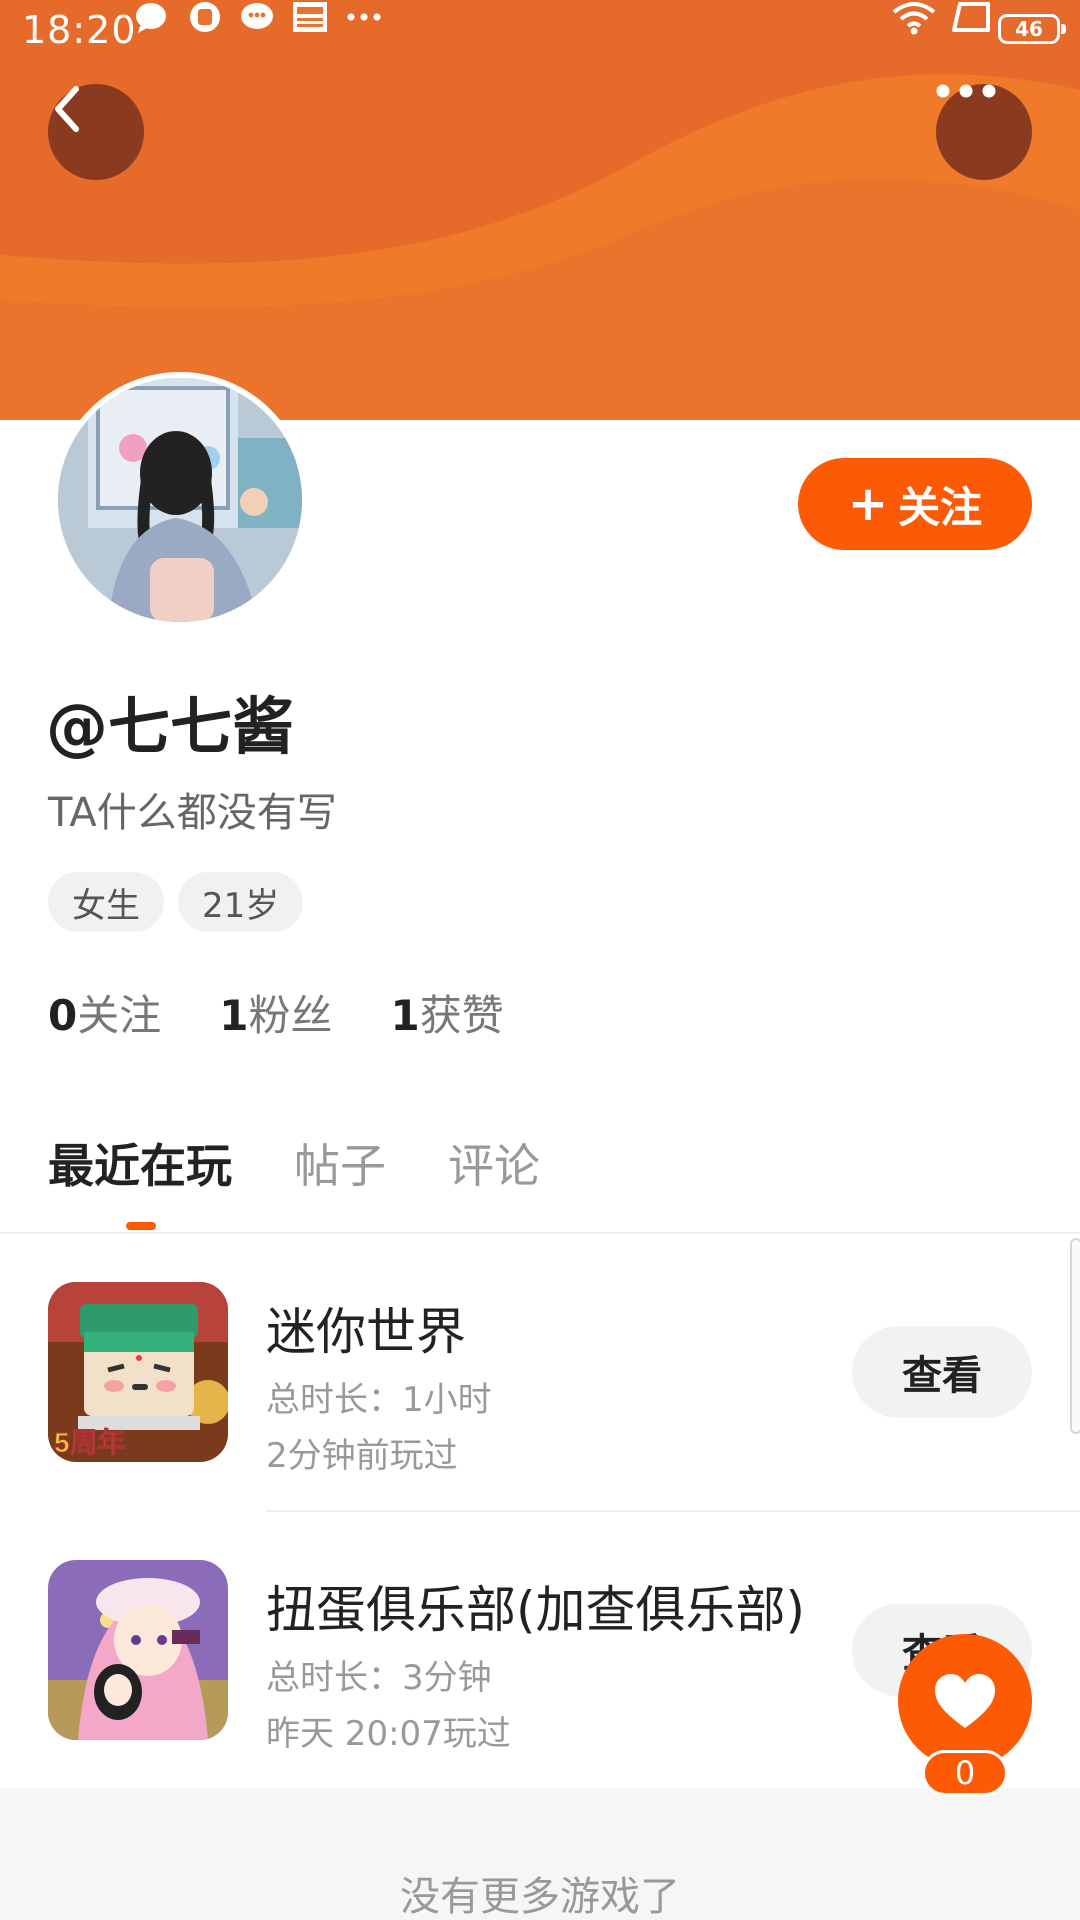 The image size is (1080, 1920). Describe the element at coordinates (971, 17) in the screenshot. I see `screen-rotate-icon` at that location.